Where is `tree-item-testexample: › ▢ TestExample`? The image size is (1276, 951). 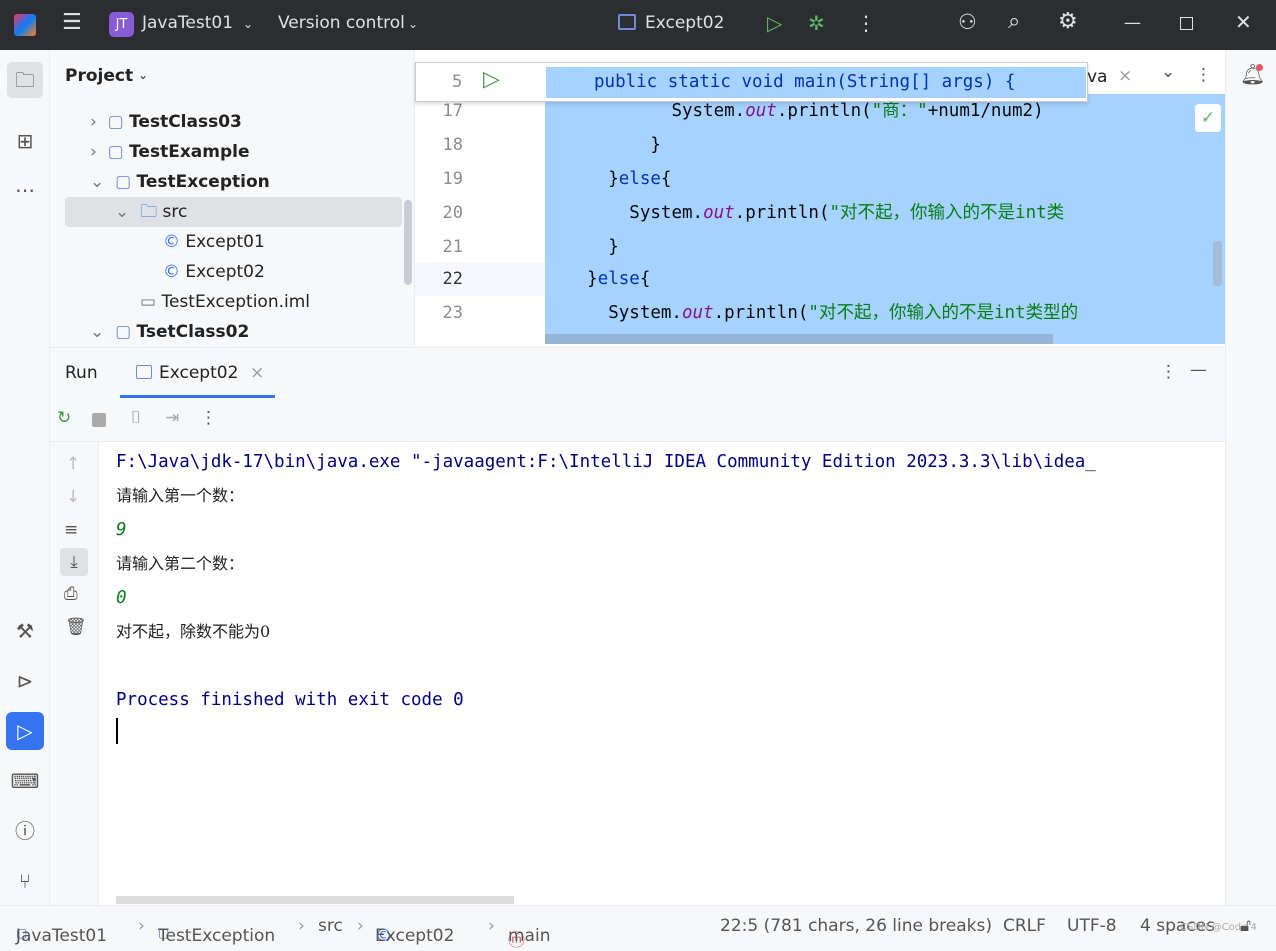 tree-item-testexample: › ▢ TestExample is located at coordinates (170, 152).